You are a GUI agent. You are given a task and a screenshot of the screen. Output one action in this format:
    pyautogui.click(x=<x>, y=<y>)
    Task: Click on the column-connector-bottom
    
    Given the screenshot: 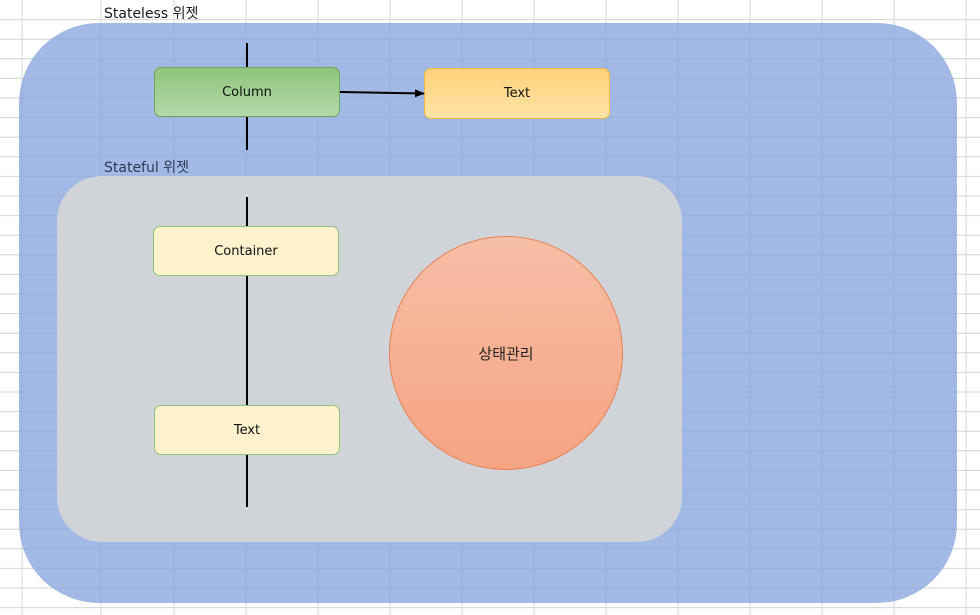 What is the action you would take?
    pyautogui.click(x=247, y=133)
    